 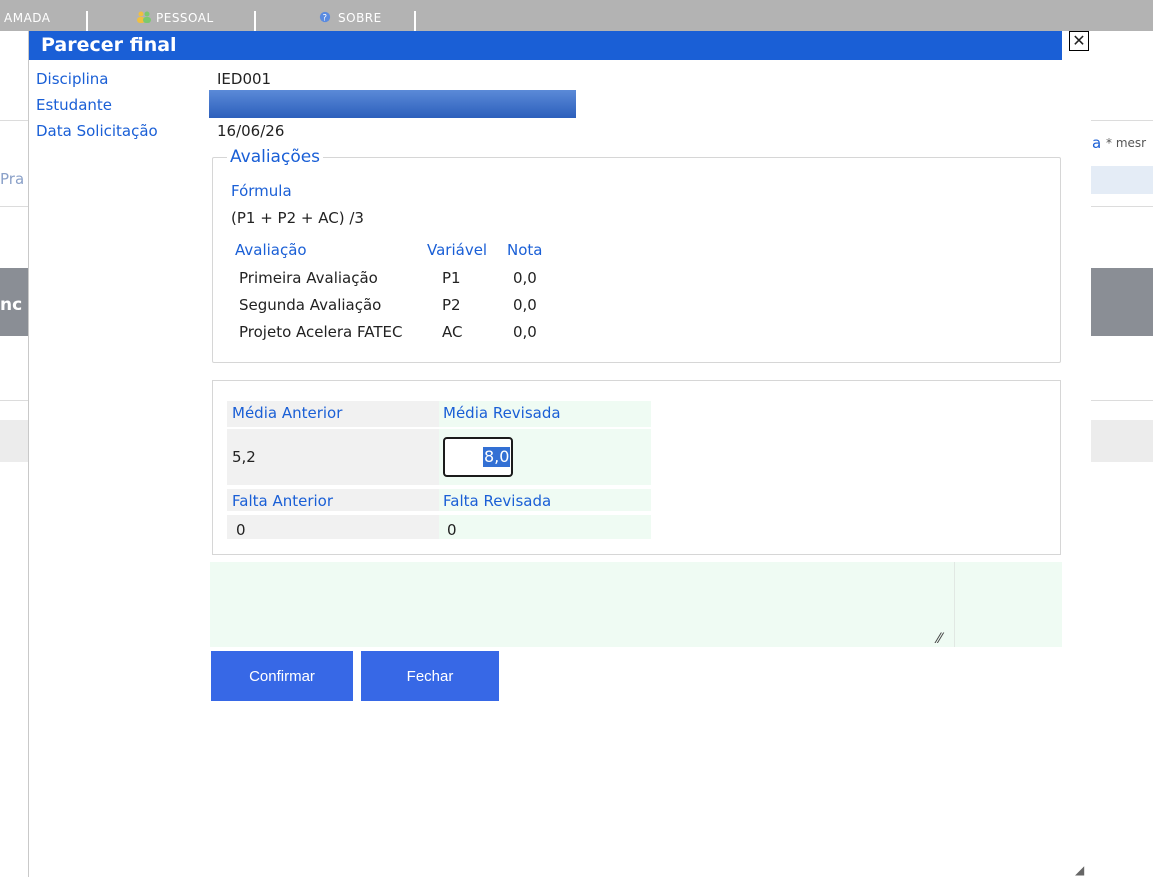 I want to click on fechar-button: Fechar, so click(x=430, y=676).